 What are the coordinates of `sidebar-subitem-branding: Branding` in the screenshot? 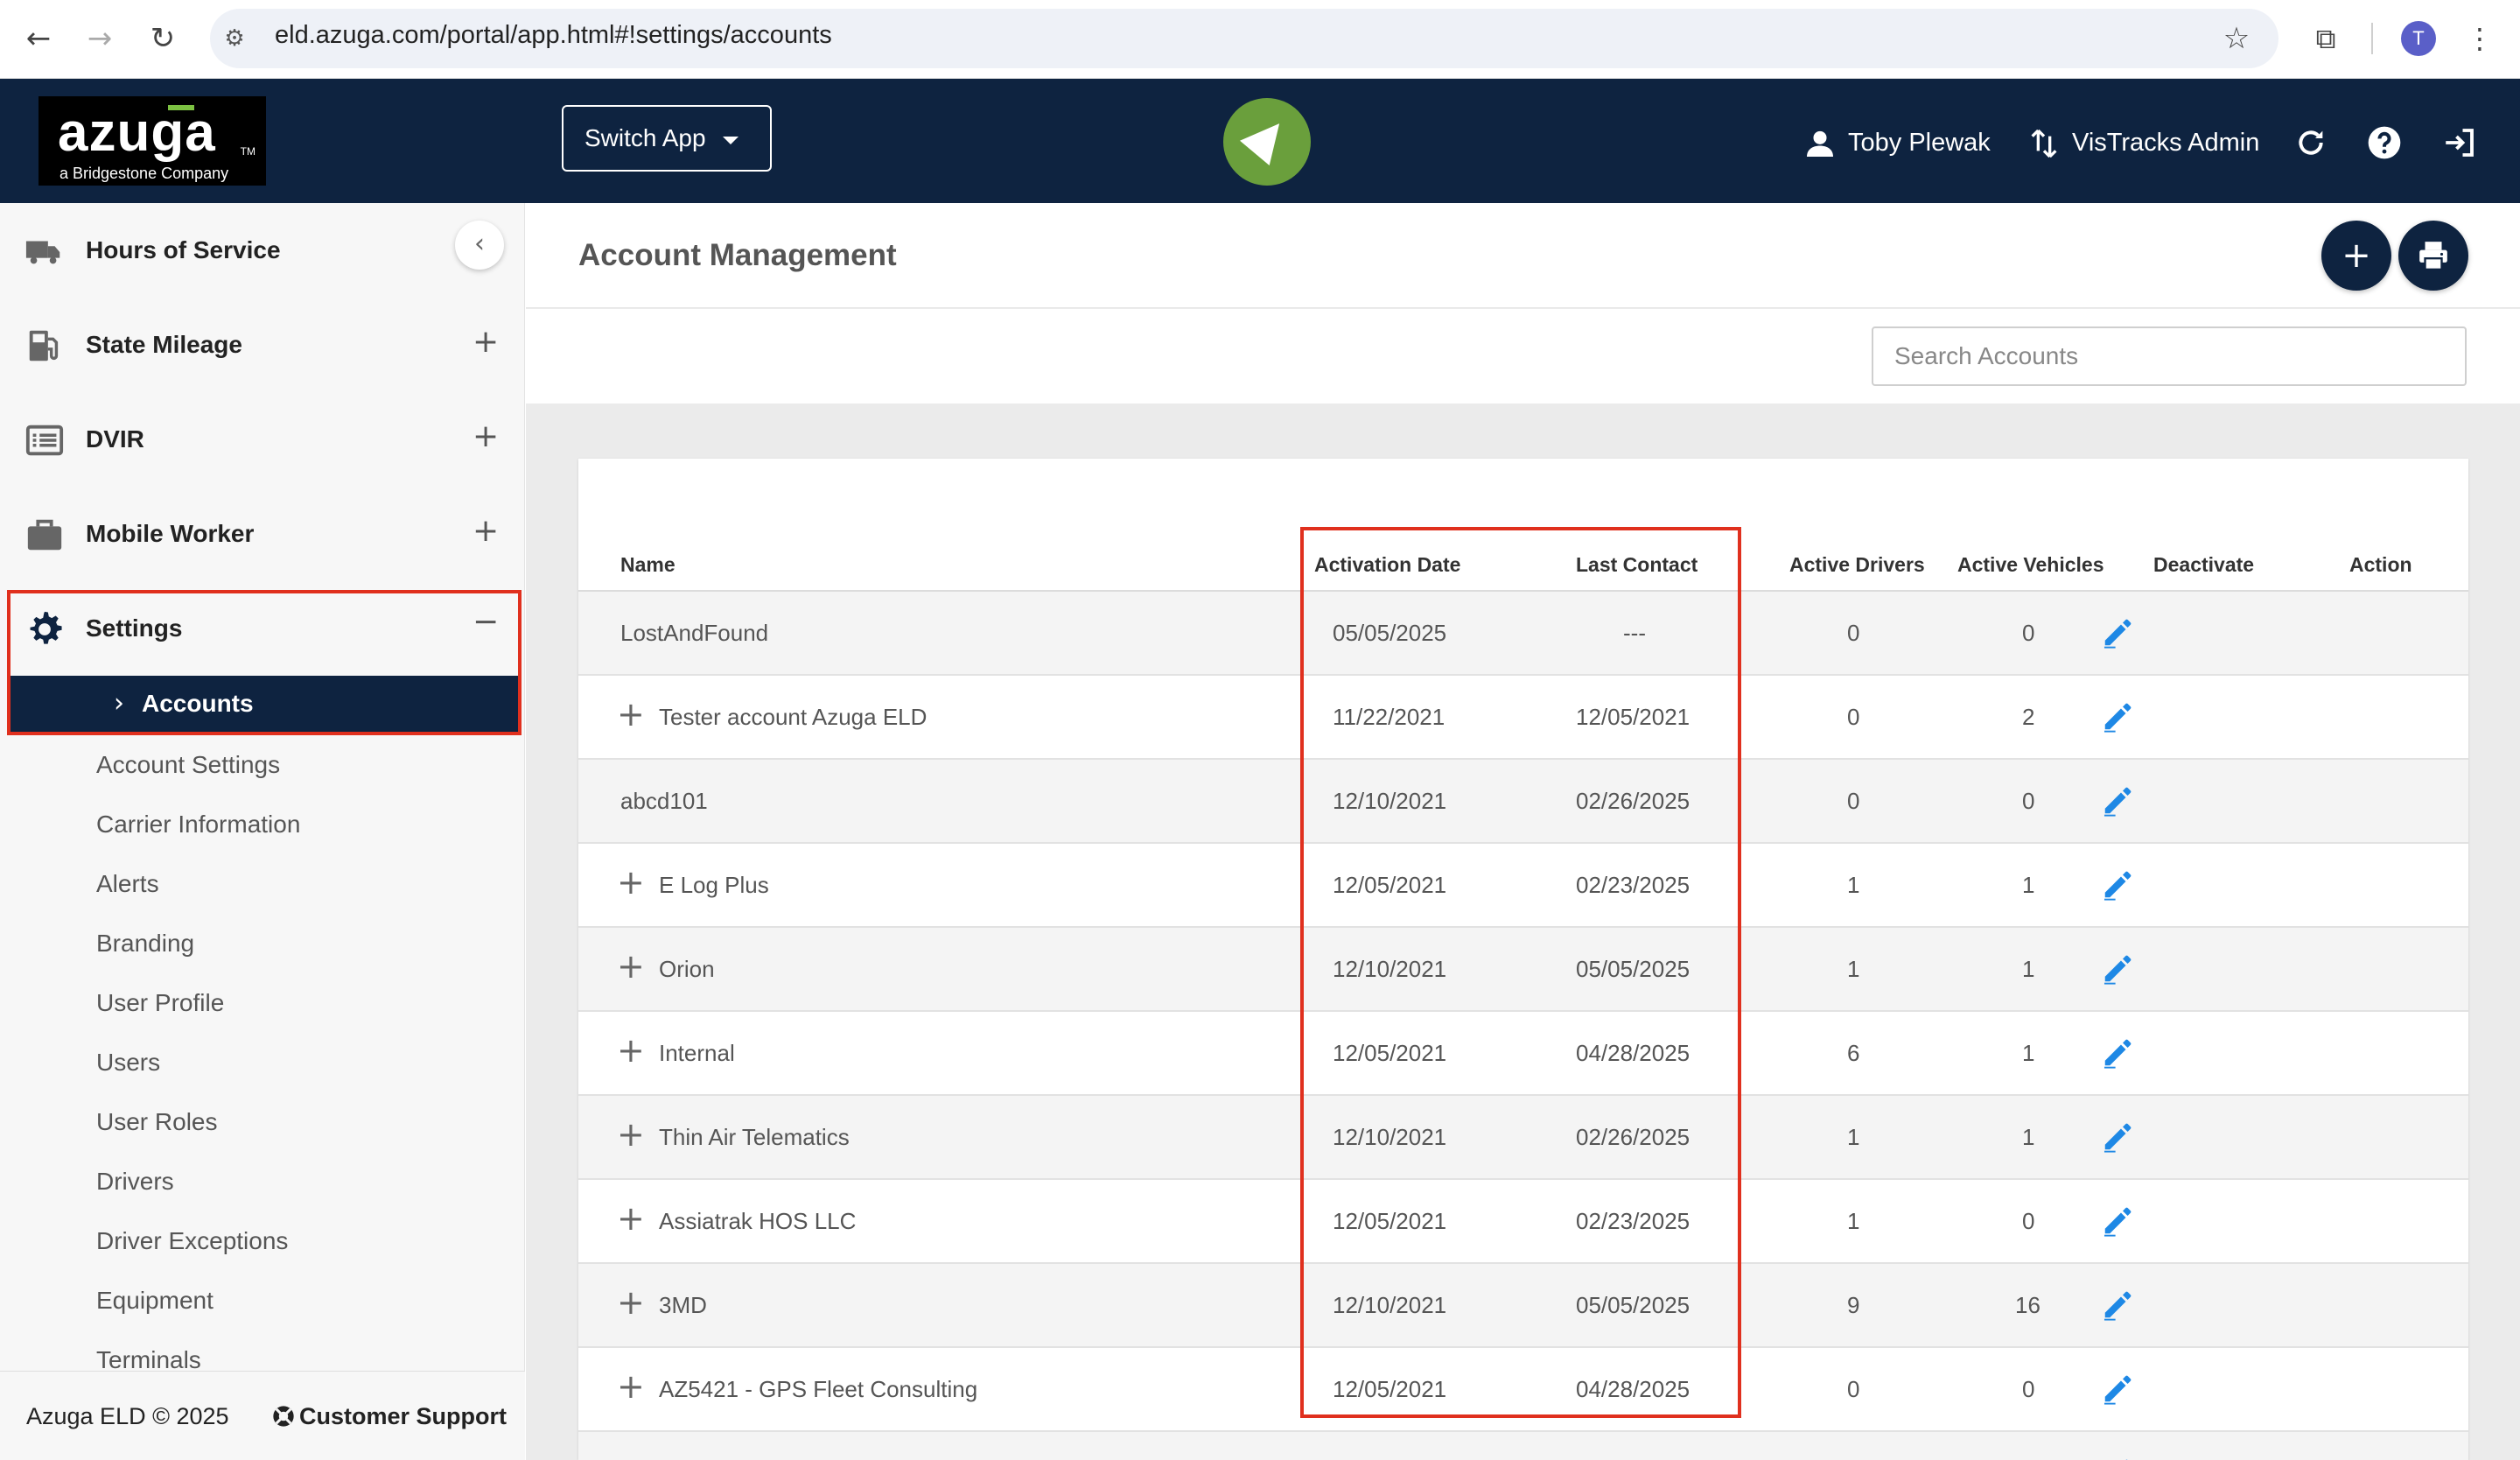 It's located at (145, 944).